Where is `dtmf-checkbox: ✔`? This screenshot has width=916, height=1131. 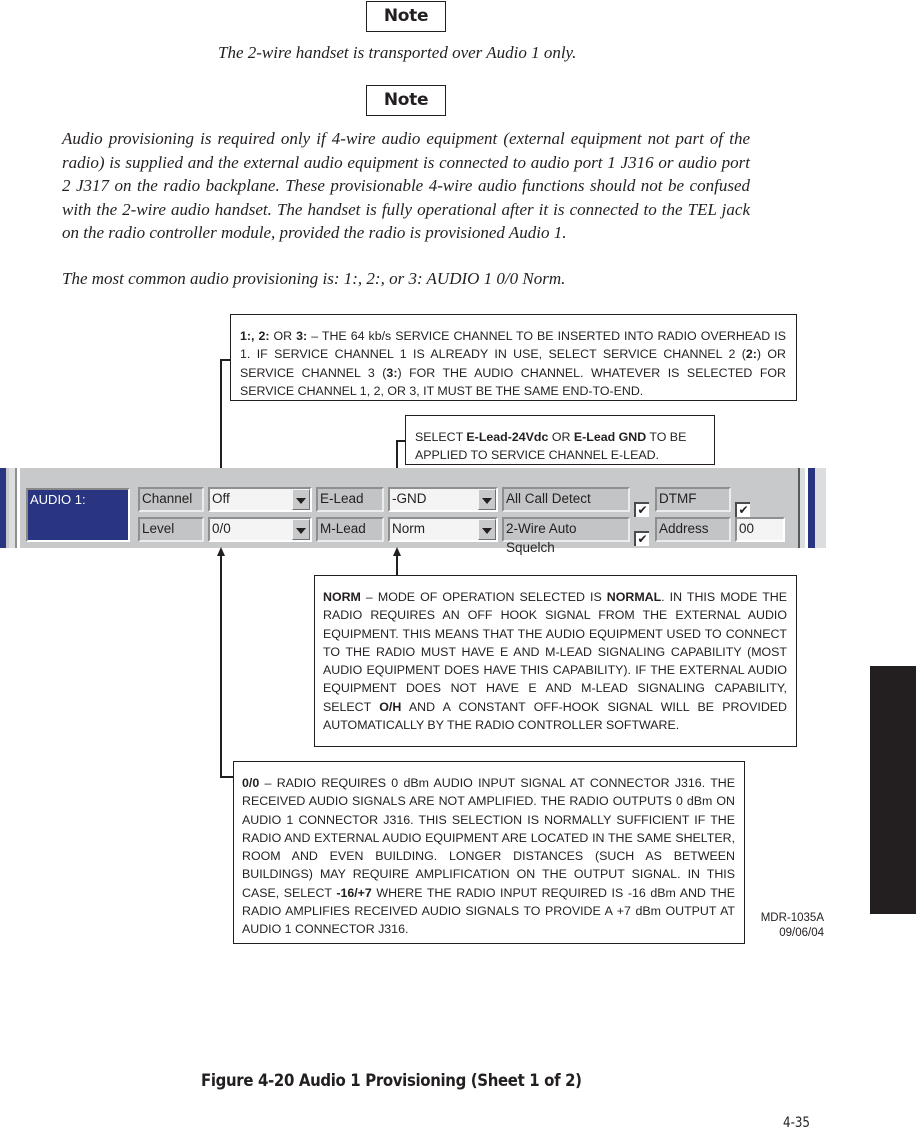 dtmf-checkbox: ✔ is located at coordinates (742, 509).